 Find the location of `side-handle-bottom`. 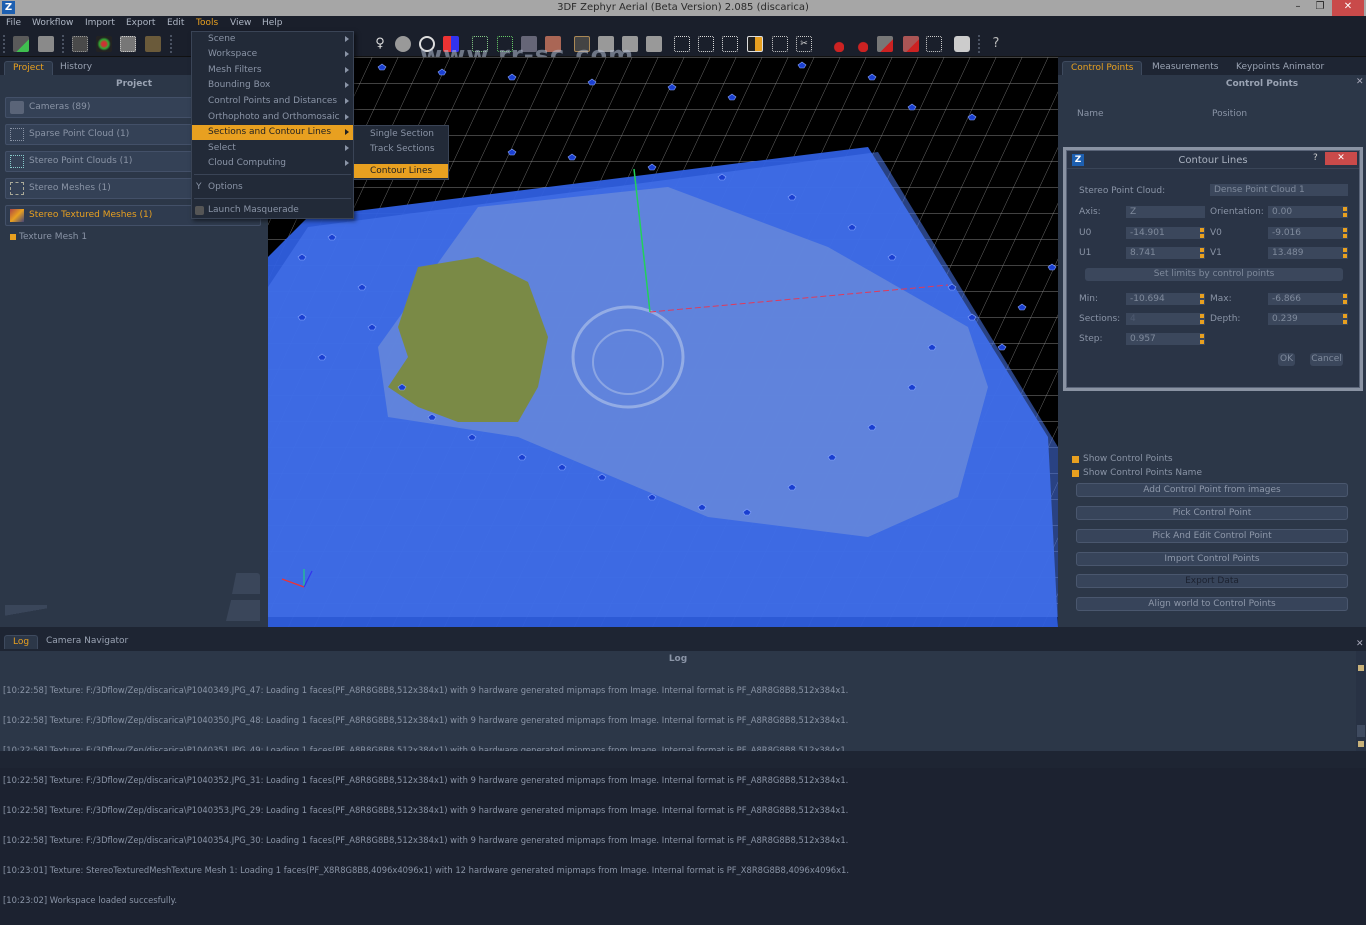

side-handle-bottom is located at coordinates (243, 610).